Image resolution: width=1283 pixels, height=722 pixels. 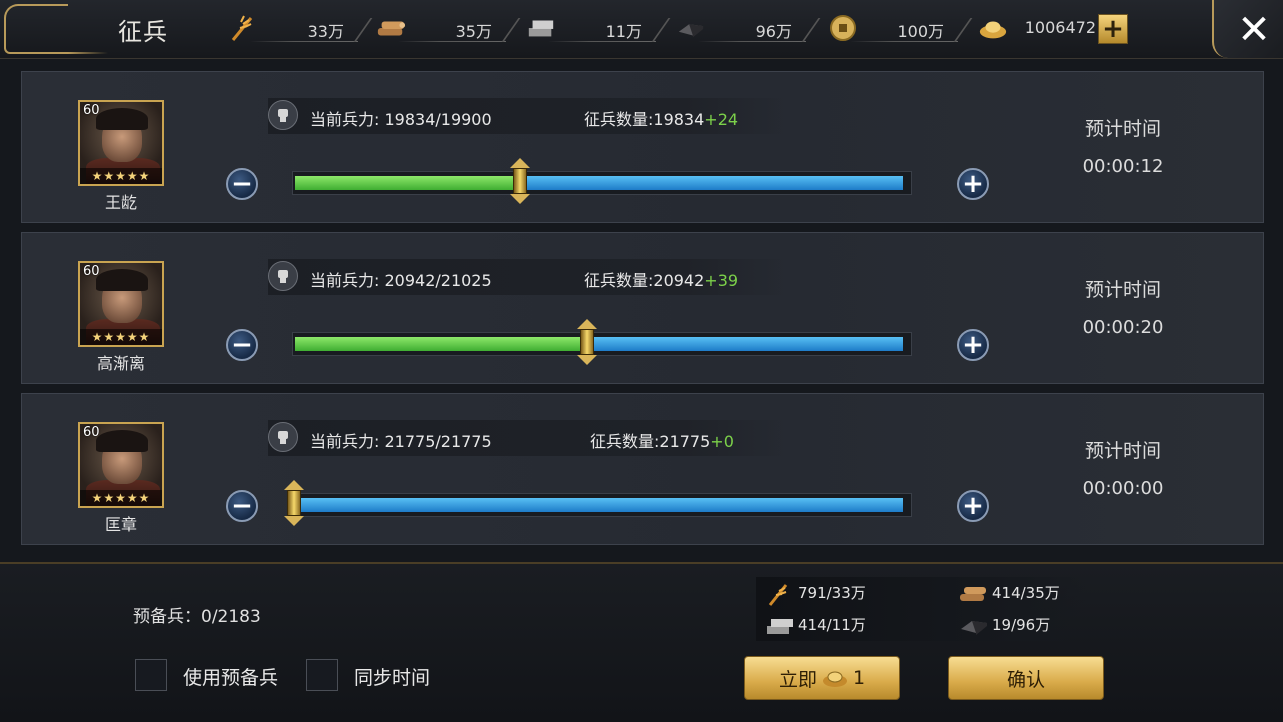 What do you see at coordinates (401, 280) in the screenshot?
I see `current-troops: 当前兵力: 20942/21025` at bounding box center [401, 280].